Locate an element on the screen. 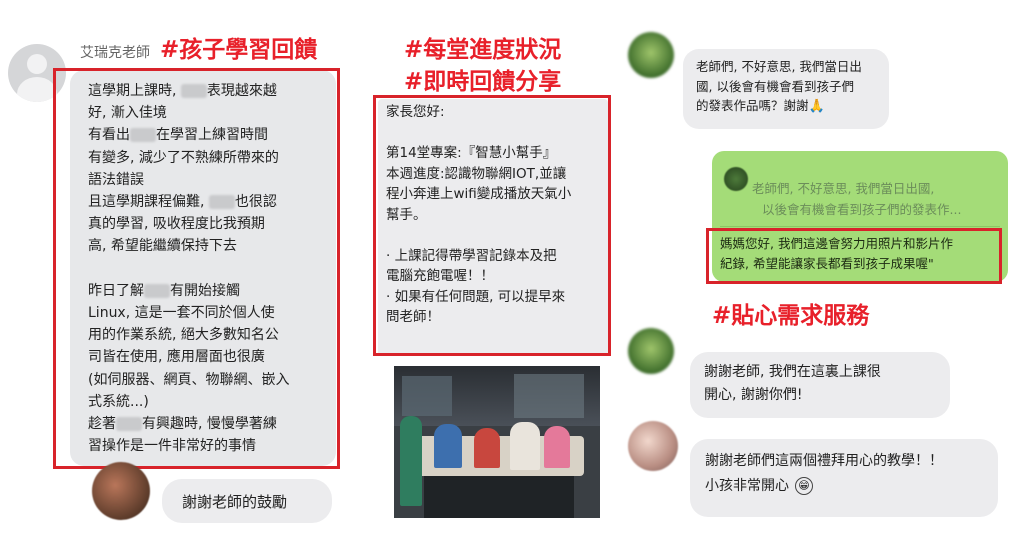  feedback-line: 司皆在使用, 應用層面也很廣 is located at coordinates (176, 357).